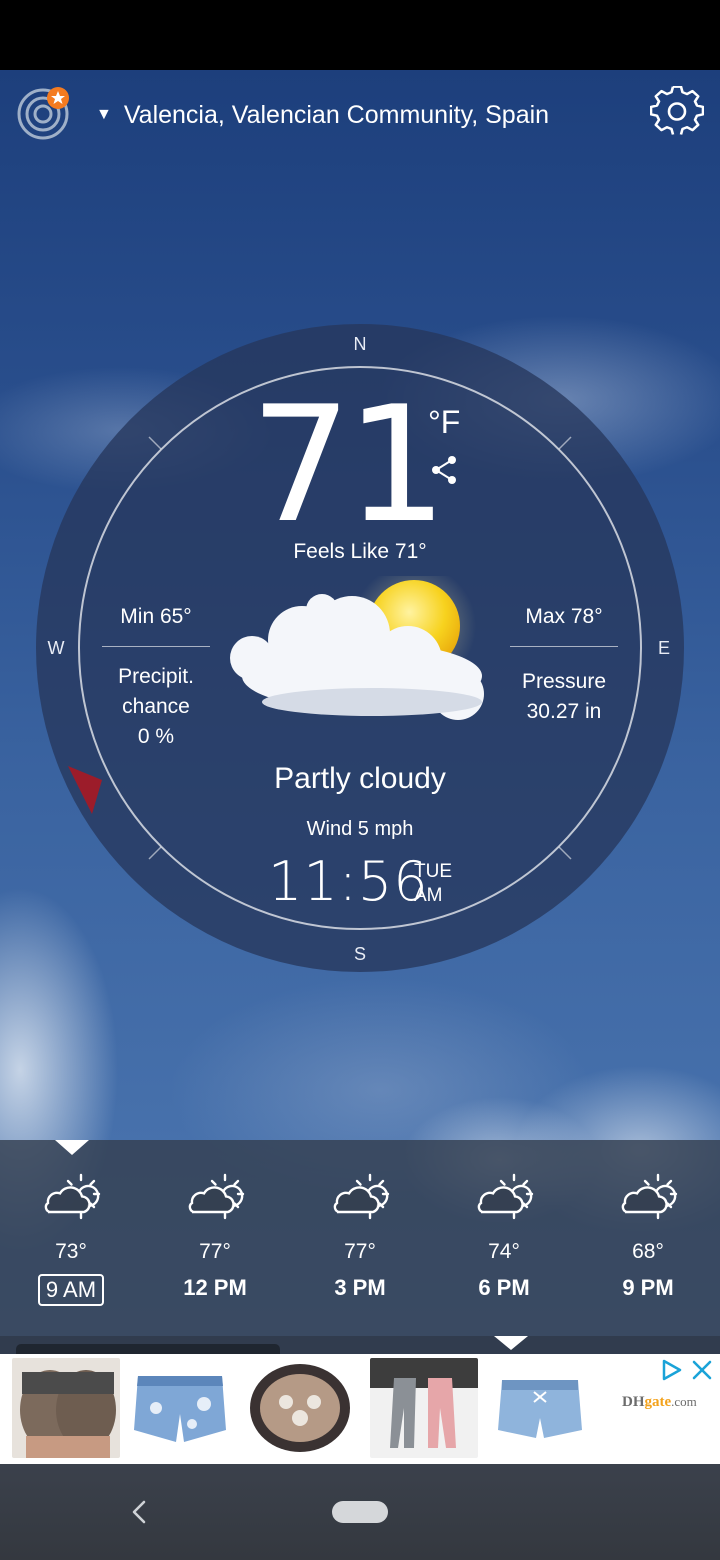  I want to click on gear-icon, so click(677, 110).